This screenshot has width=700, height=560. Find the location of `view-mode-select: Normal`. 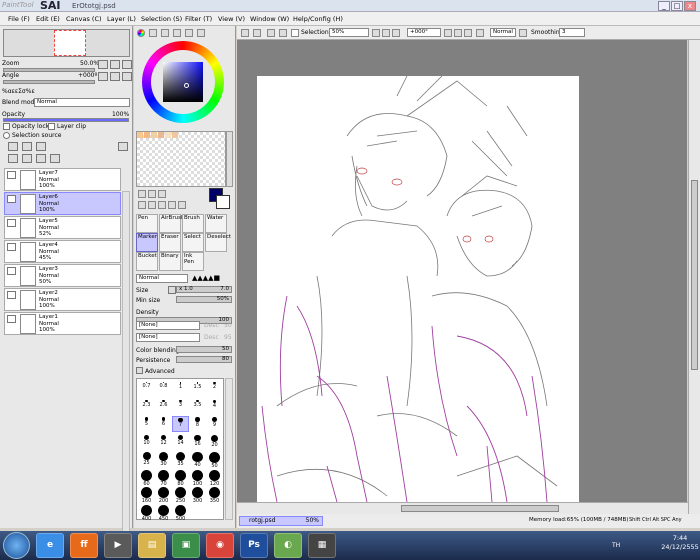

view-mode-select: Normal is located at coordinates (503, 32).